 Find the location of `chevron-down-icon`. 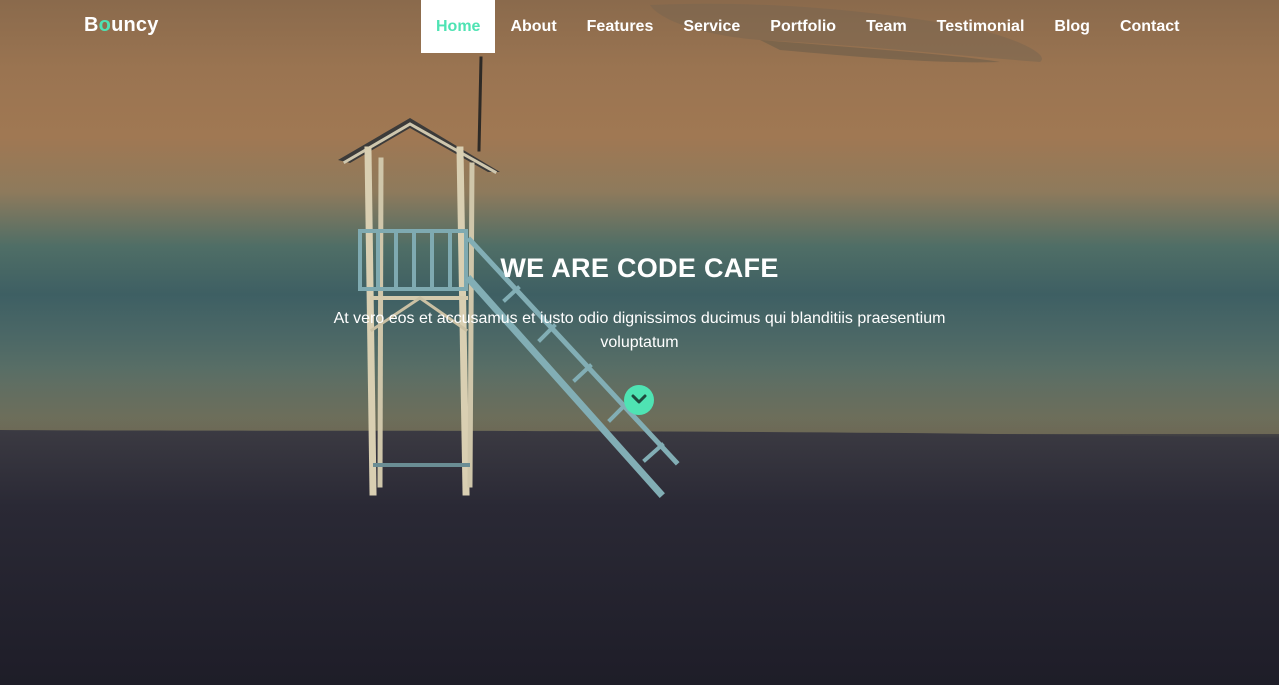

chevron-down-icon is located at coordinates (639, 399).